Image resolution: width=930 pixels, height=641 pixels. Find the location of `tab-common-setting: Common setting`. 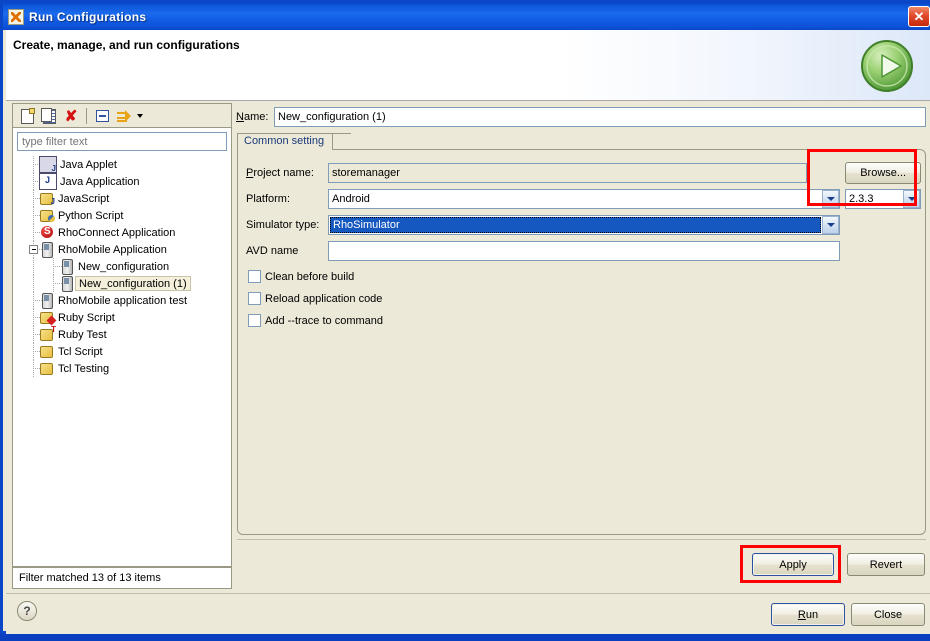

tab-common-setting: Common setting is located at coordinates (285, 141).